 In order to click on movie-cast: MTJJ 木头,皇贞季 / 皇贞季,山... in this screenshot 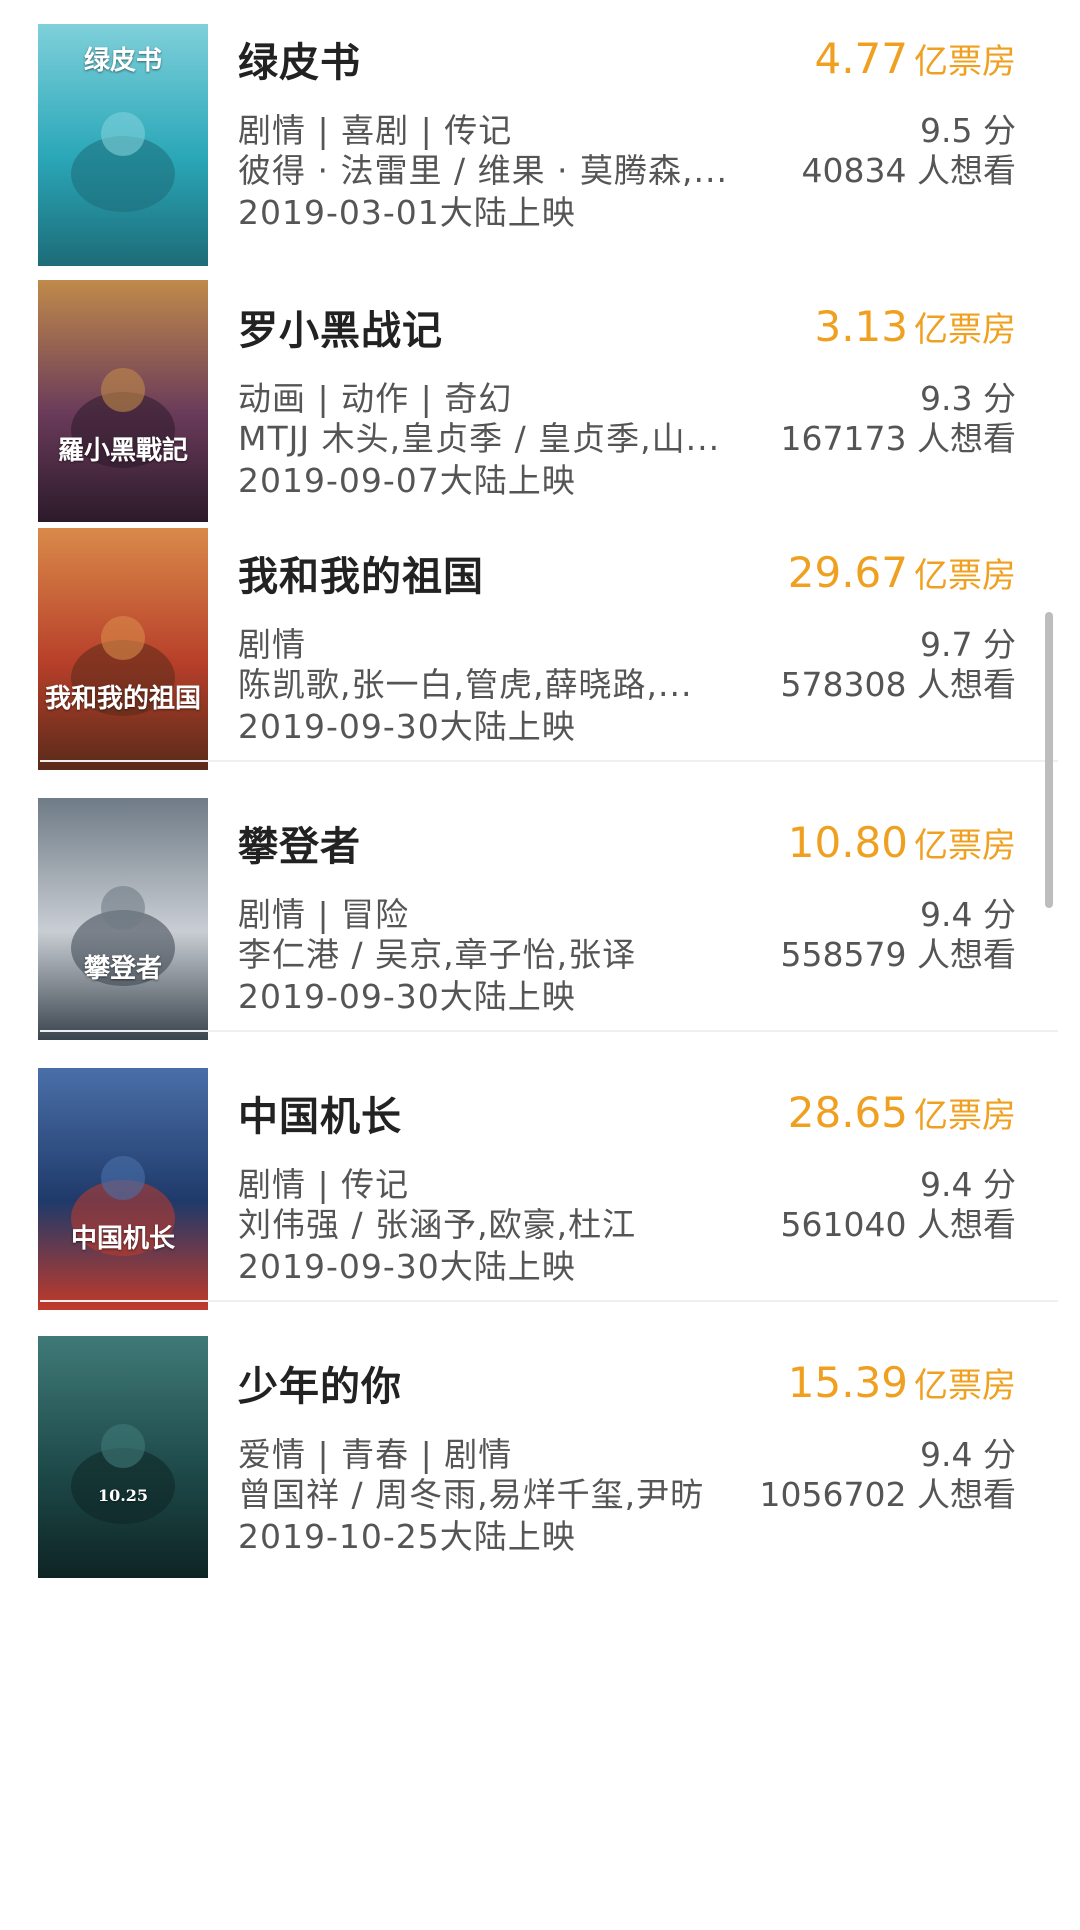, I will do `click(479, 438)`.